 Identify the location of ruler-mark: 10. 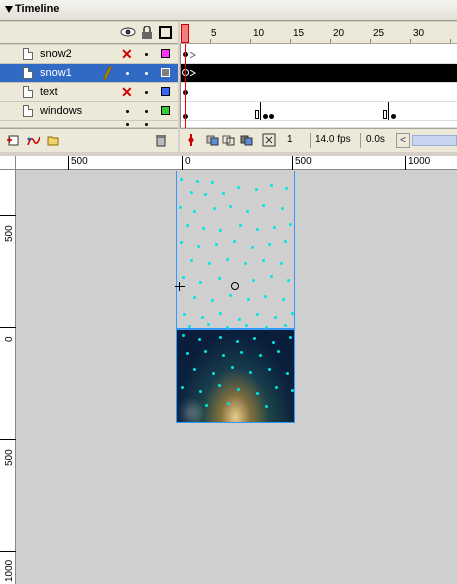
(259, 33).